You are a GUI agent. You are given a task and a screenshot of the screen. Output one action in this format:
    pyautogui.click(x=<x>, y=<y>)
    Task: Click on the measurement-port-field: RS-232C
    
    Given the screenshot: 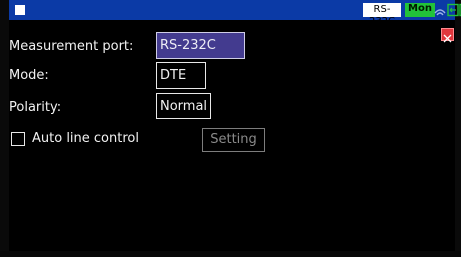 What is the action you would take?
    pyautogui.click(x=200, y=45)
    